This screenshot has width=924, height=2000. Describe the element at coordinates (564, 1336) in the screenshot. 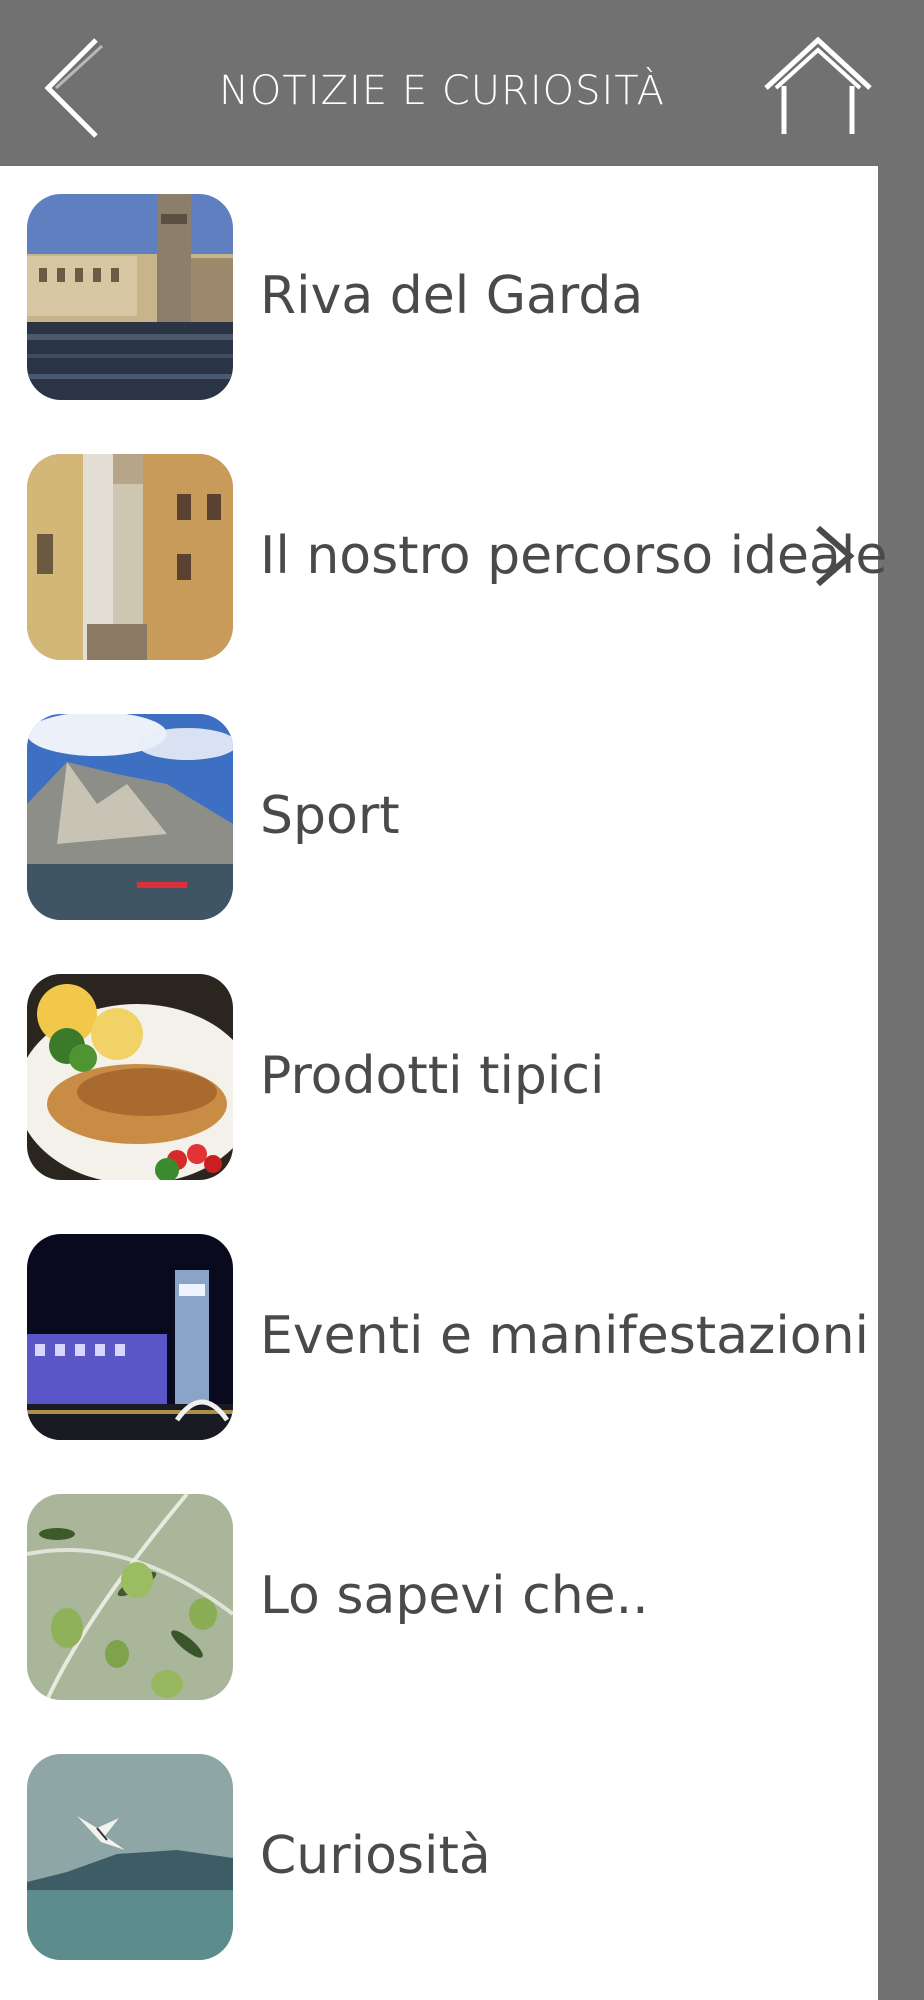

I see `list-item-label: Eventi e manifestazioni` at that location.